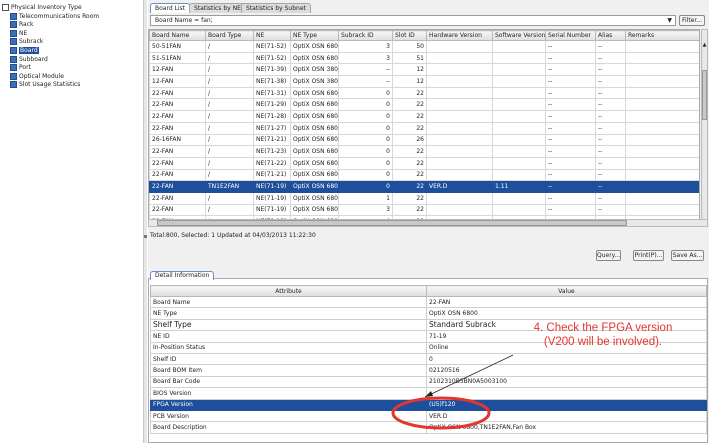  Describe the element at coordinates (229, 105) in the screenshot. I see `table-cell: /` at that location.